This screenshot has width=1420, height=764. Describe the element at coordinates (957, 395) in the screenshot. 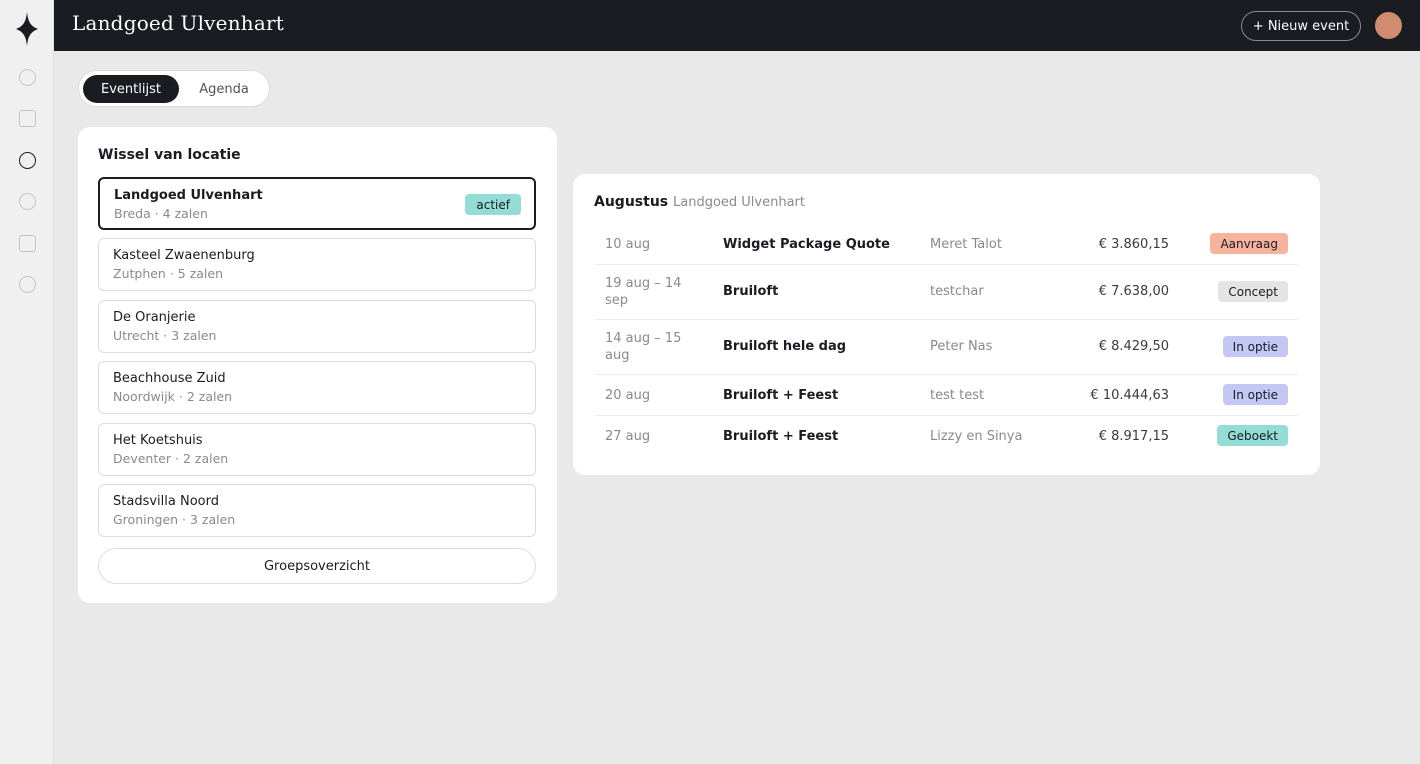

I see `event-contact: test test` at that location.